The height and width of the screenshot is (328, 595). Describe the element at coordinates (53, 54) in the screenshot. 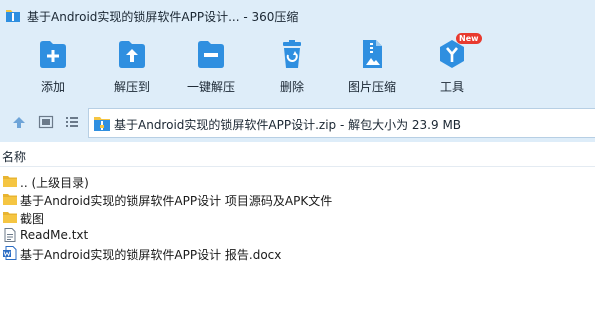

I see `add-icon` at that location.